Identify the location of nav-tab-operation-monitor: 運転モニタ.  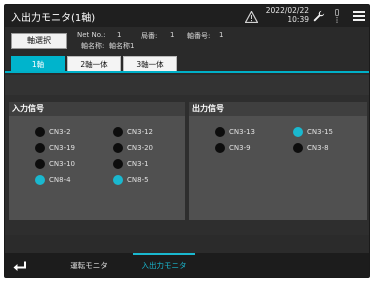
(89, 265).